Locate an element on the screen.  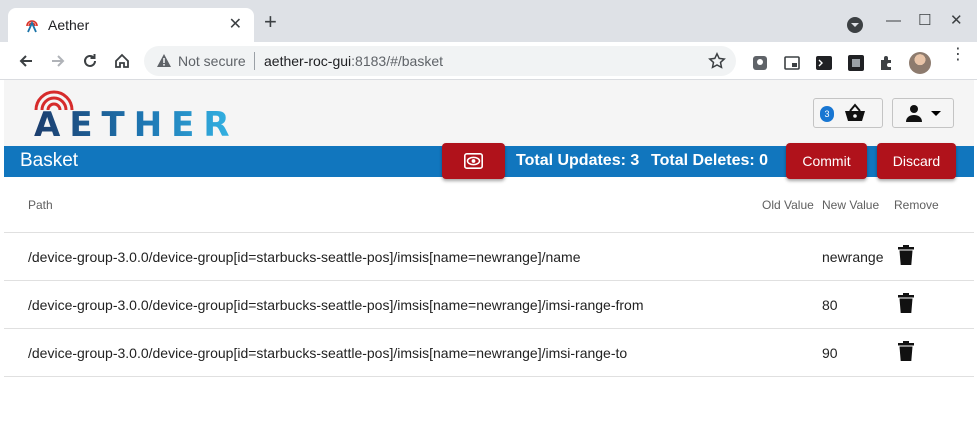
table-header: Path Old Value New Value Remove is located at coordinates (489, 205).